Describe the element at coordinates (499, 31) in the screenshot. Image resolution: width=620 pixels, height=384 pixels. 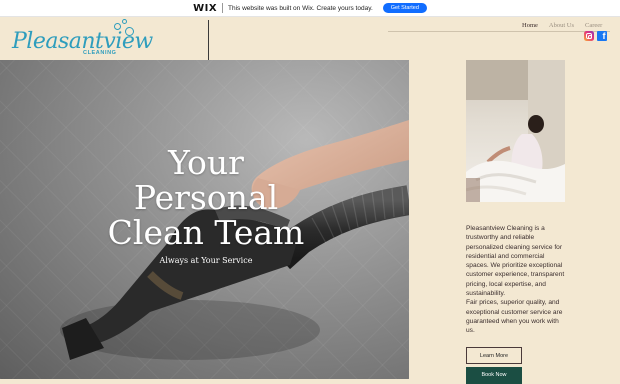
I see `nav-underline` at that location.